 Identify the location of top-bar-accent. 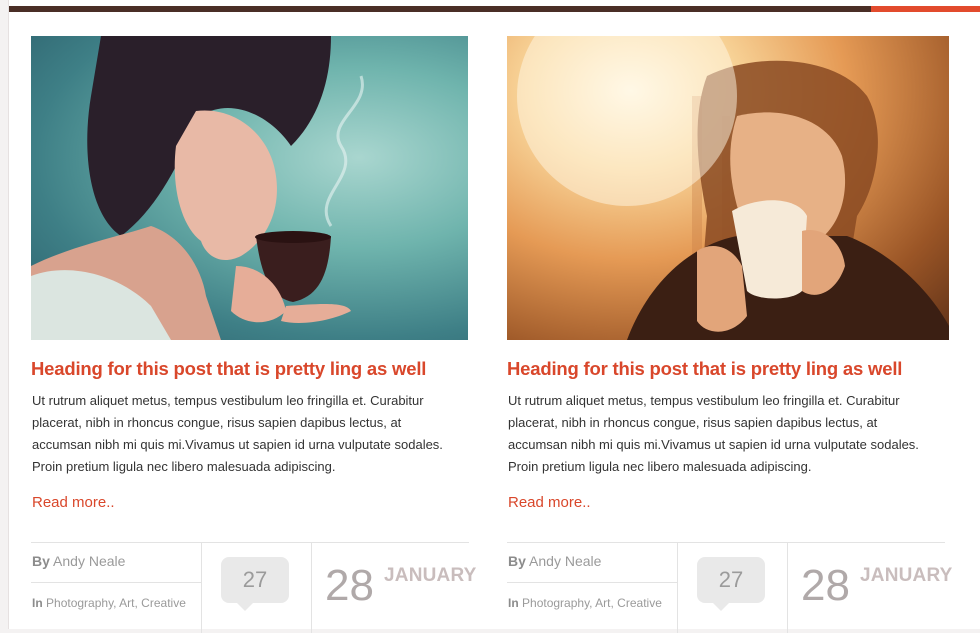
(925, 9).